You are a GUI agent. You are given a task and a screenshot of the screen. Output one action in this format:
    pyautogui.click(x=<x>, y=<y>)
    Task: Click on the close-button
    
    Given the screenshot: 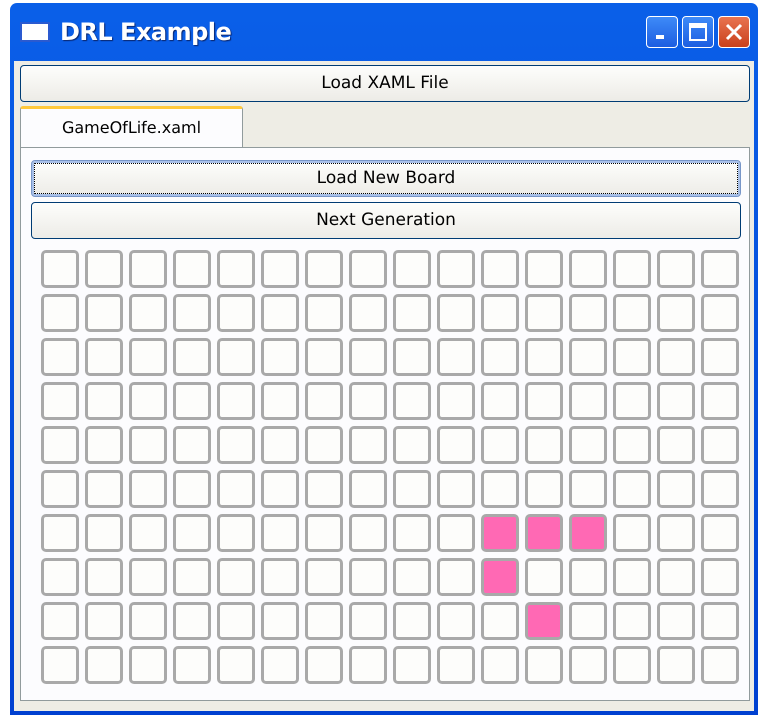 What is the action you would take?
    pyautogui.click(x=734, y=32)
    